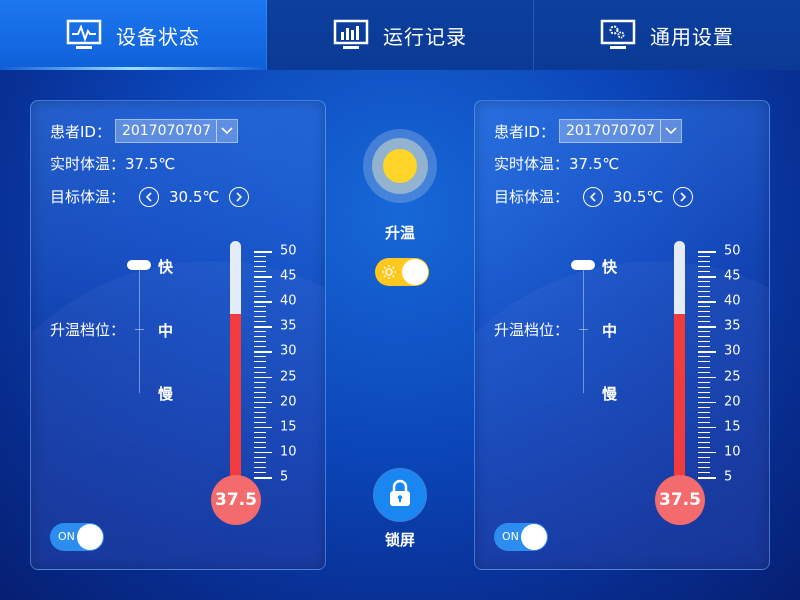 This screenshot has width=800, height=600. I want to click on patient-id-value: 2017070707, so click(166, 131).